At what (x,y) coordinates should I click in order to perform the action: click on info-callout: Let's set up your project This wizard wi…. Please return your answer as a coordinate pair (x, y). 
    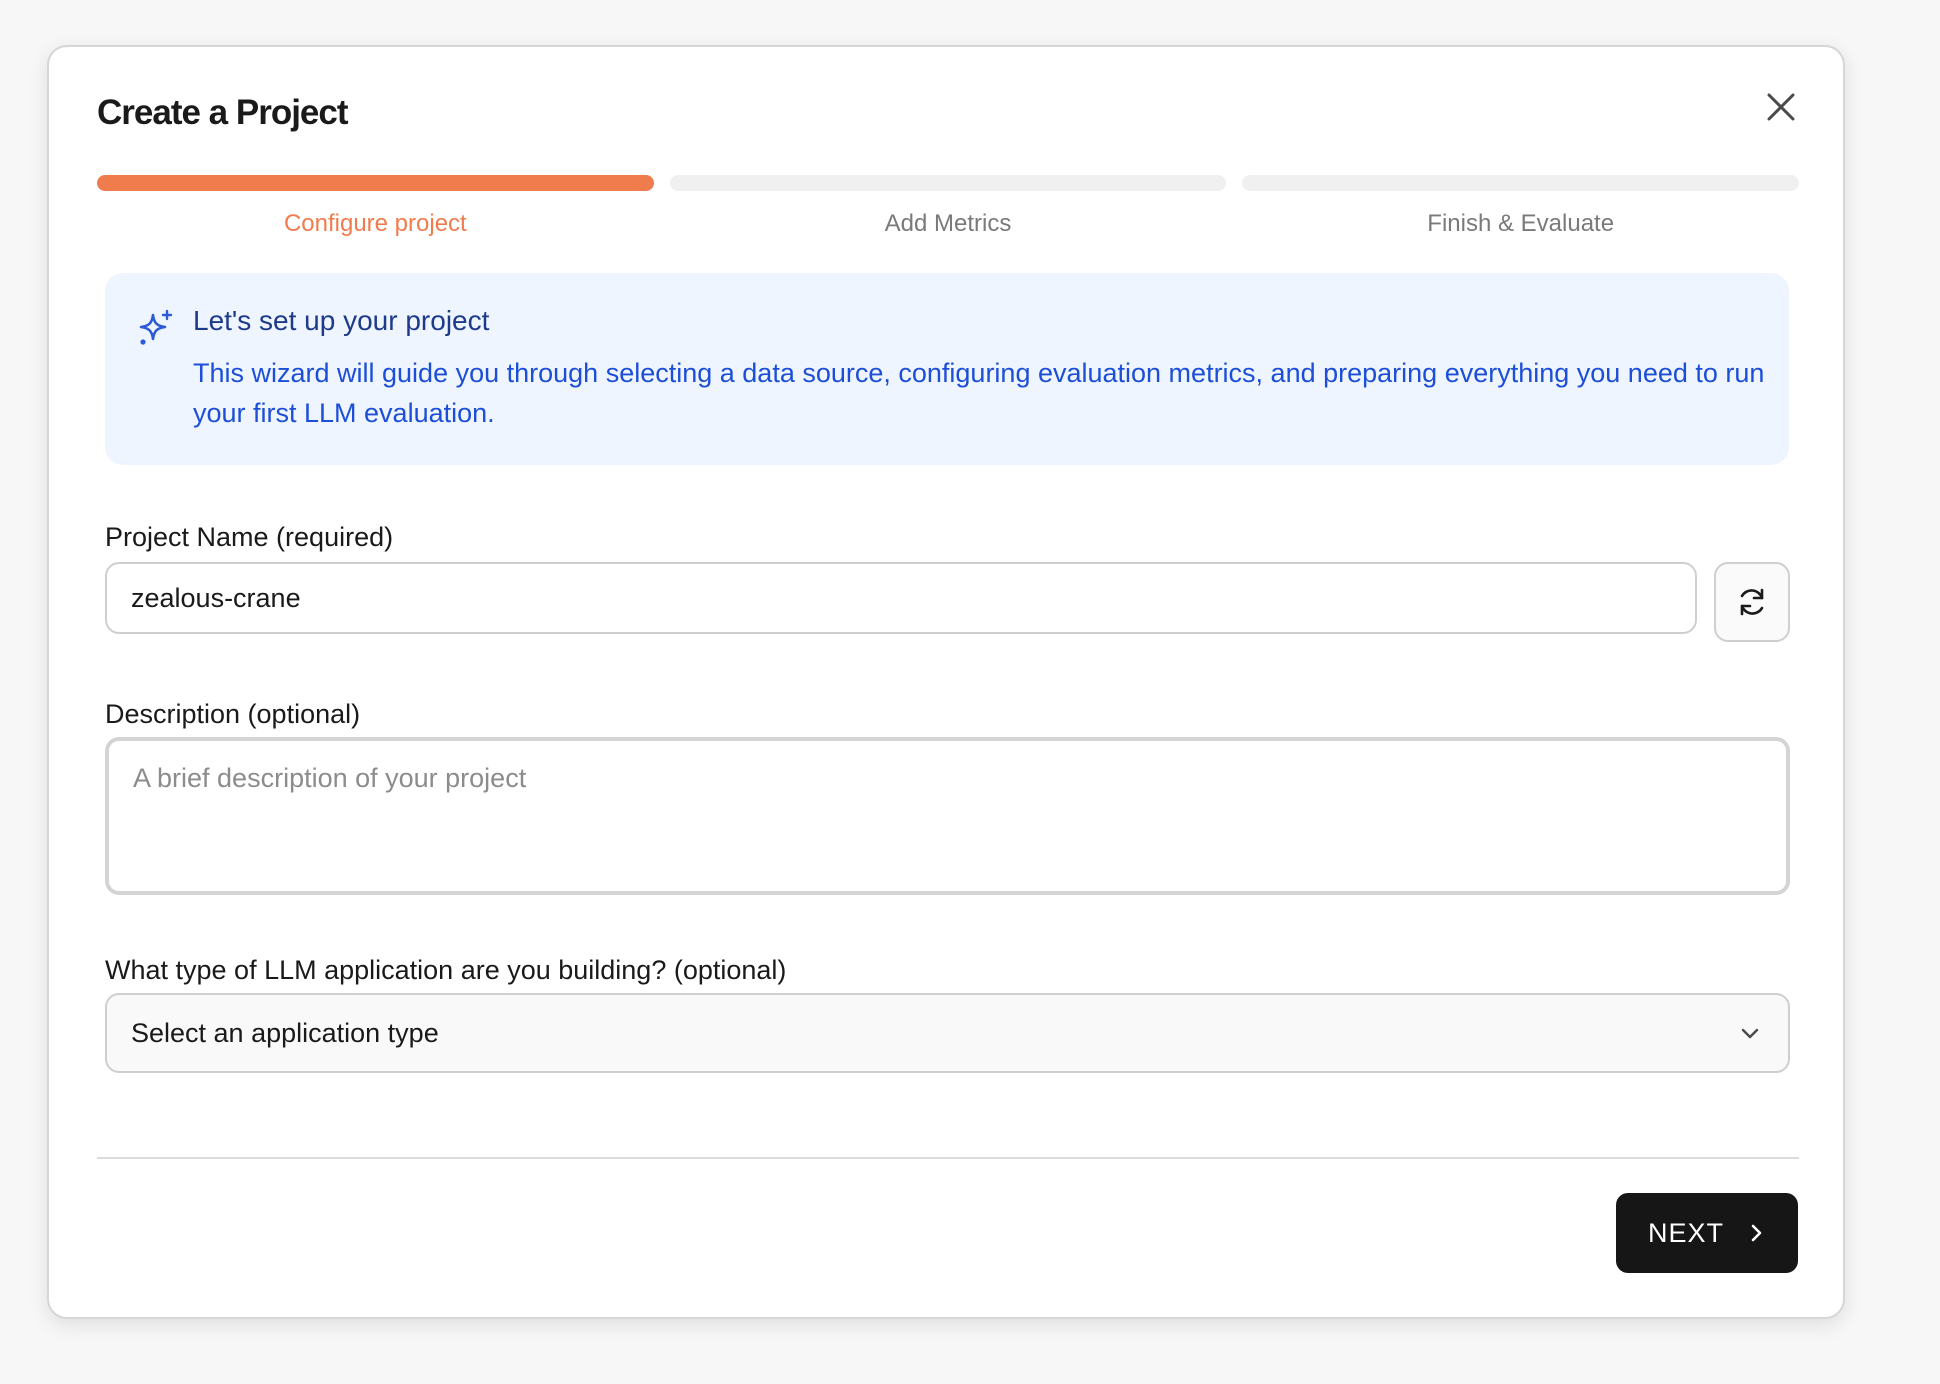
    Looking at the image, I should click on (947, 369).